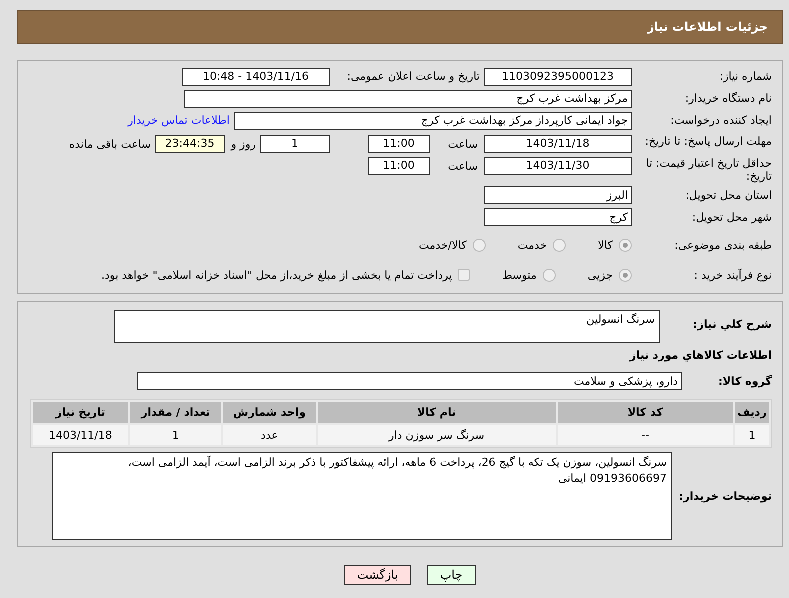  What do you see at coordinates (558, 77) in the screenshot?
I see `value-field: 1103092395000123` at bounding box center [558, 77].